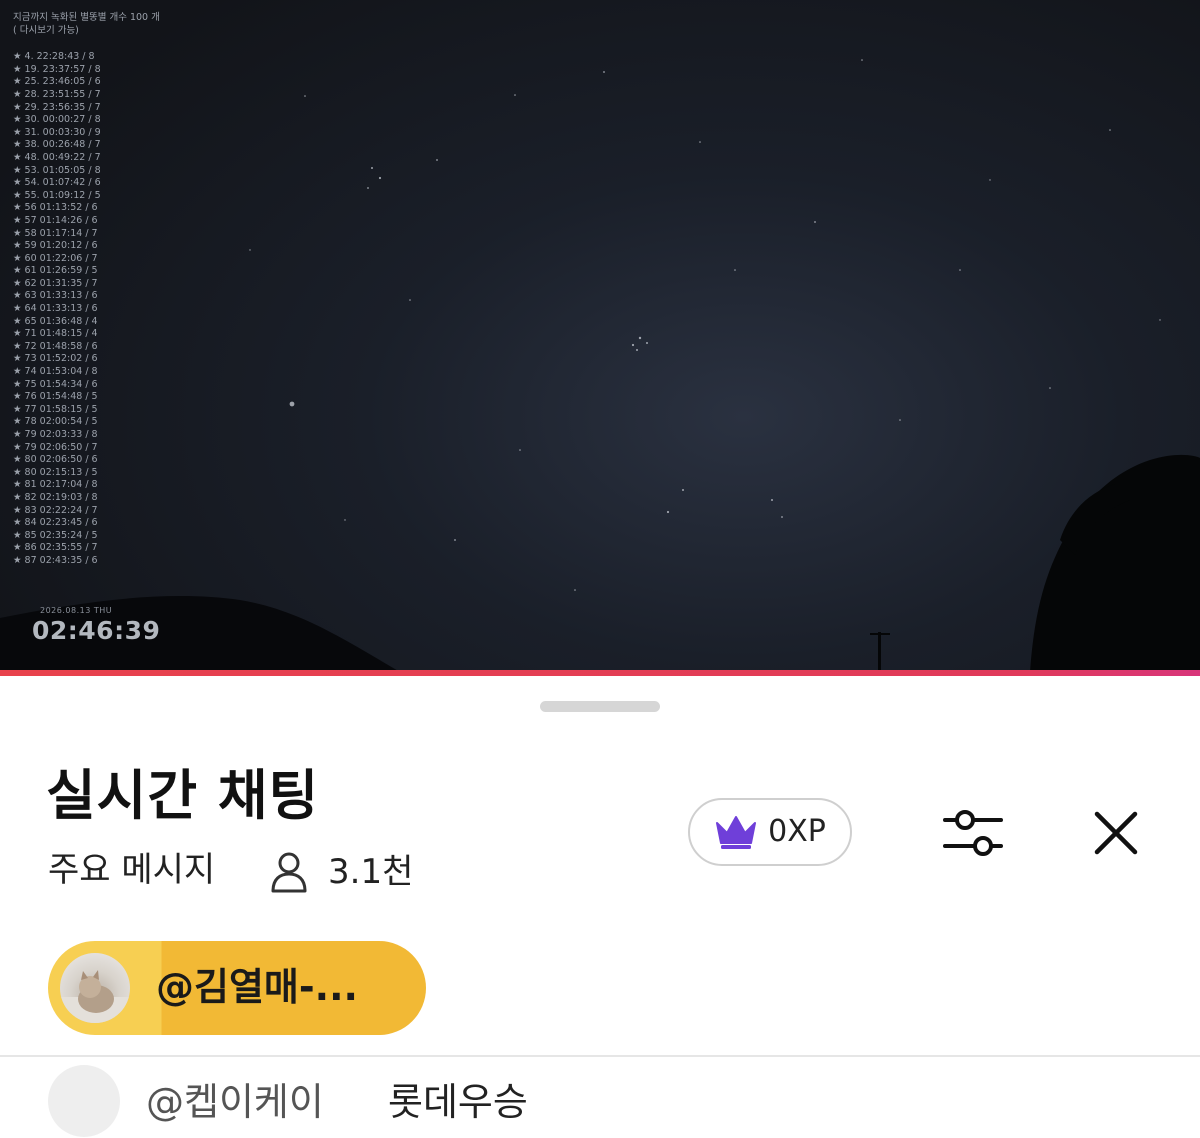 Image resolution: width=1200 pixels, height=1138 pixels. What do you see at coordinates (86, 24) in the screenshot?
I see `overlay-title: 지금까지 녹화된 별똥별 개수 100 개 ( 다시보기 가능)` at bounding box center [86, 24].